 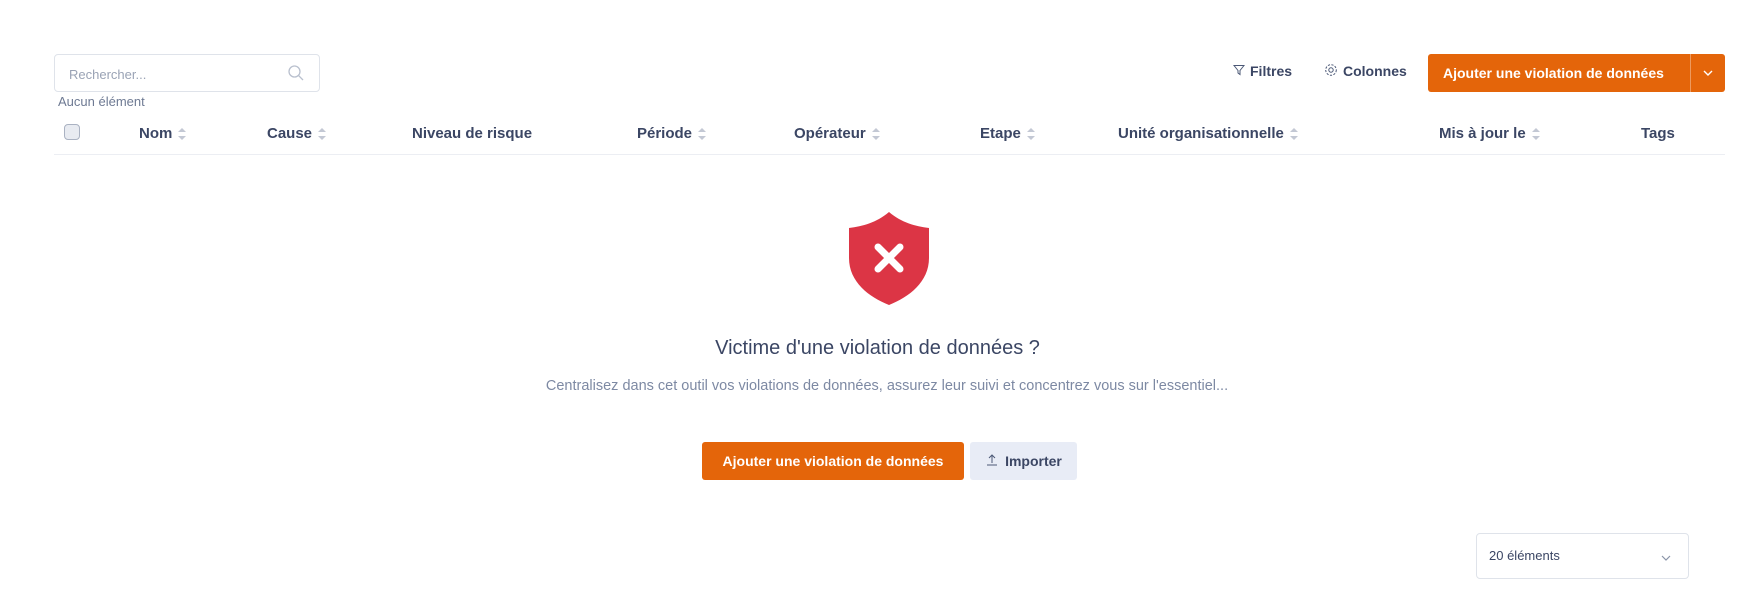 I want to click on column-header-nom: Nom, so click(x=163, y=133).